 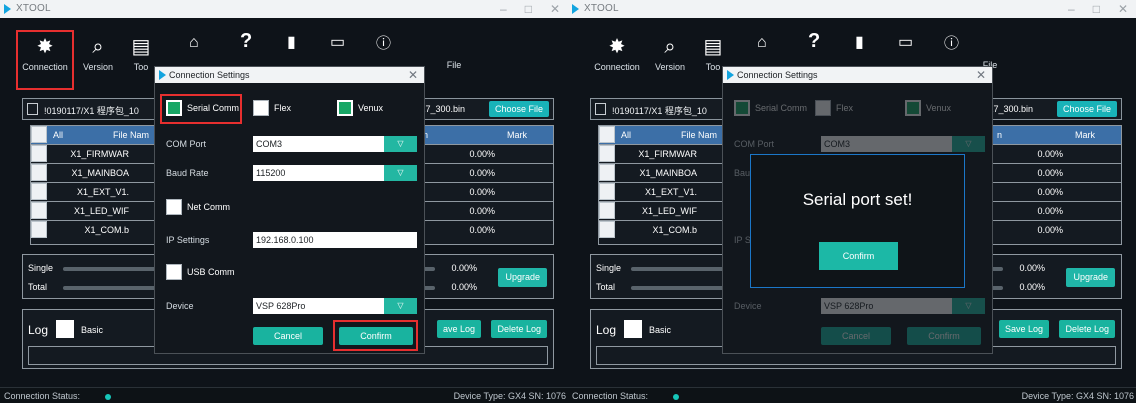 I want to click on save-log-button: Save Log, so click(x=1023, y=329).